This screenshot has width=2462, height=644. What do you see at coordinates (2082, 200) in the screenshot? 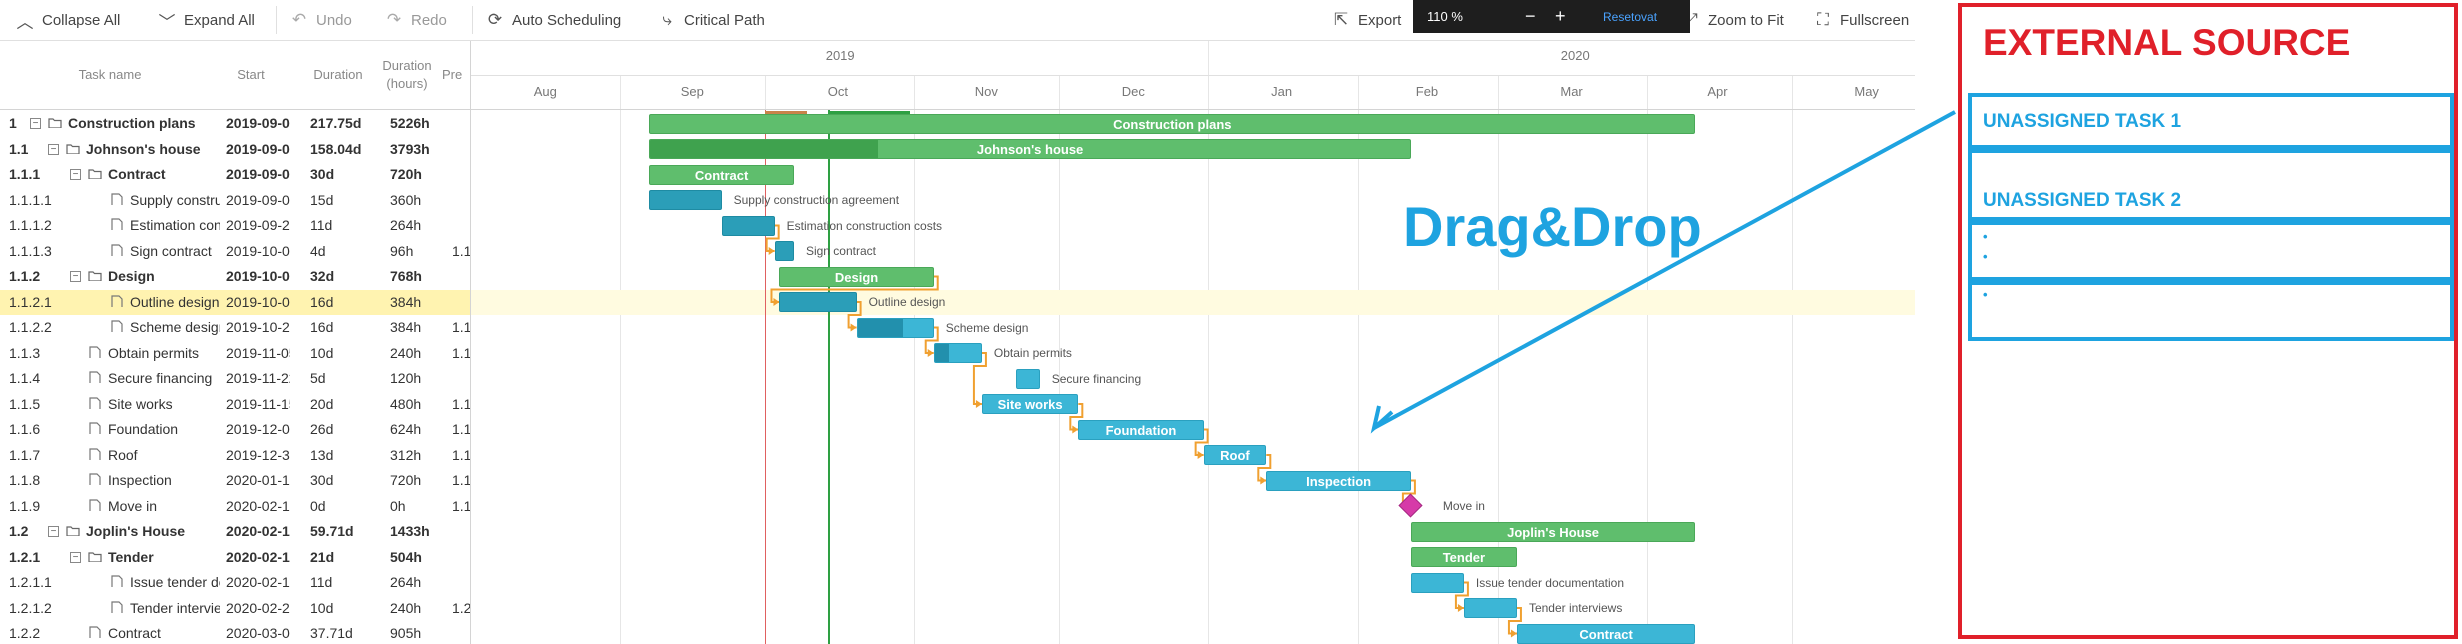
I see `unassigned-task-label: UNASSIGNED TASK 2` at bounding box center [2082, 200].